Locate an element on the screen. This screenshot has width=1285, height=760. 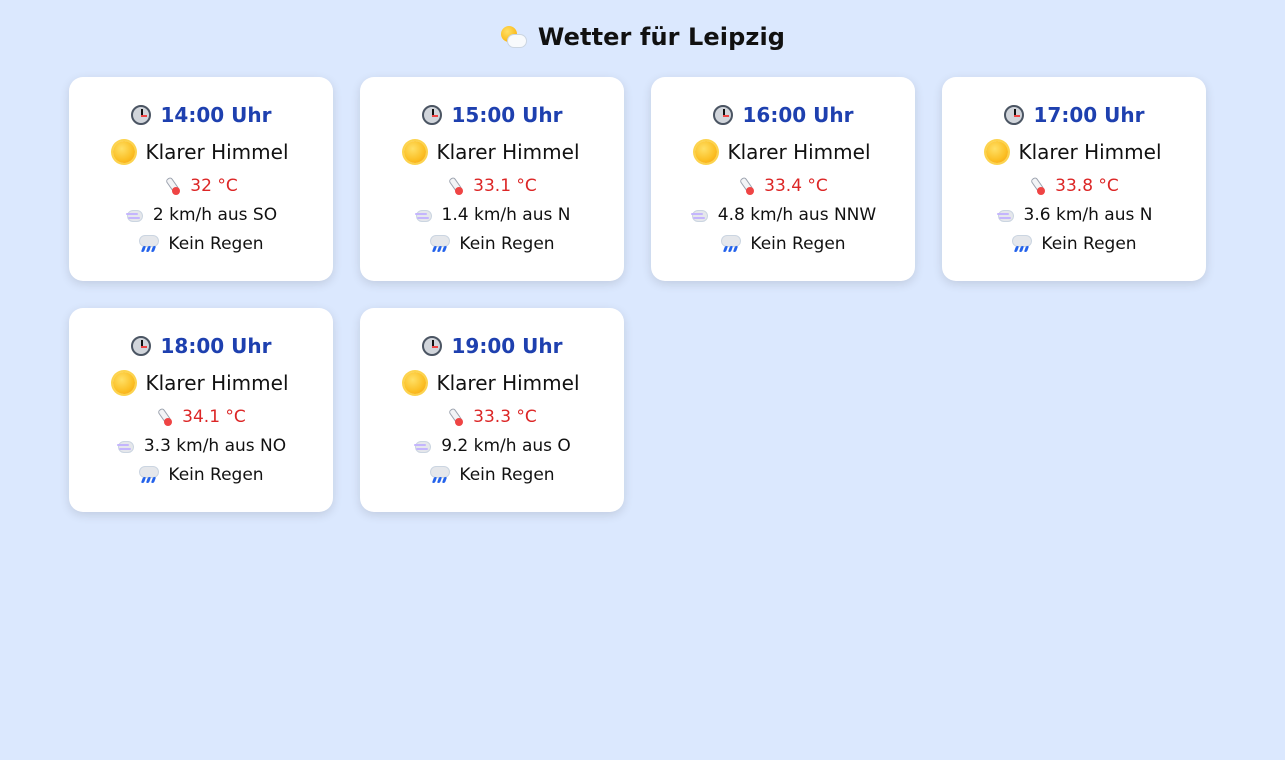
time-label: 17:00 Uhr is located at coordinates (1089, 115).